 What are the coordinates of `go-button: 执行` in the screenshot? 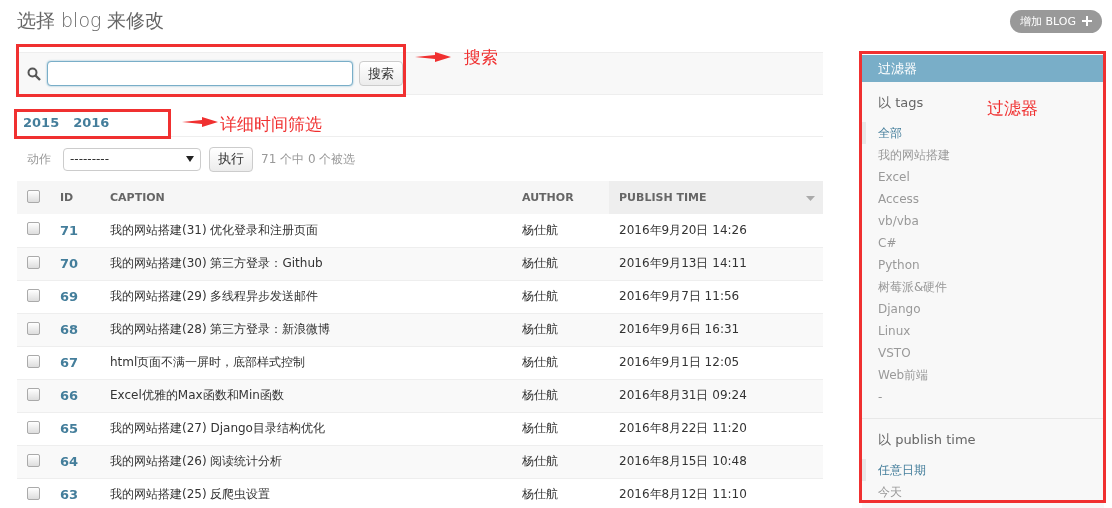 It's located at (231, 159).